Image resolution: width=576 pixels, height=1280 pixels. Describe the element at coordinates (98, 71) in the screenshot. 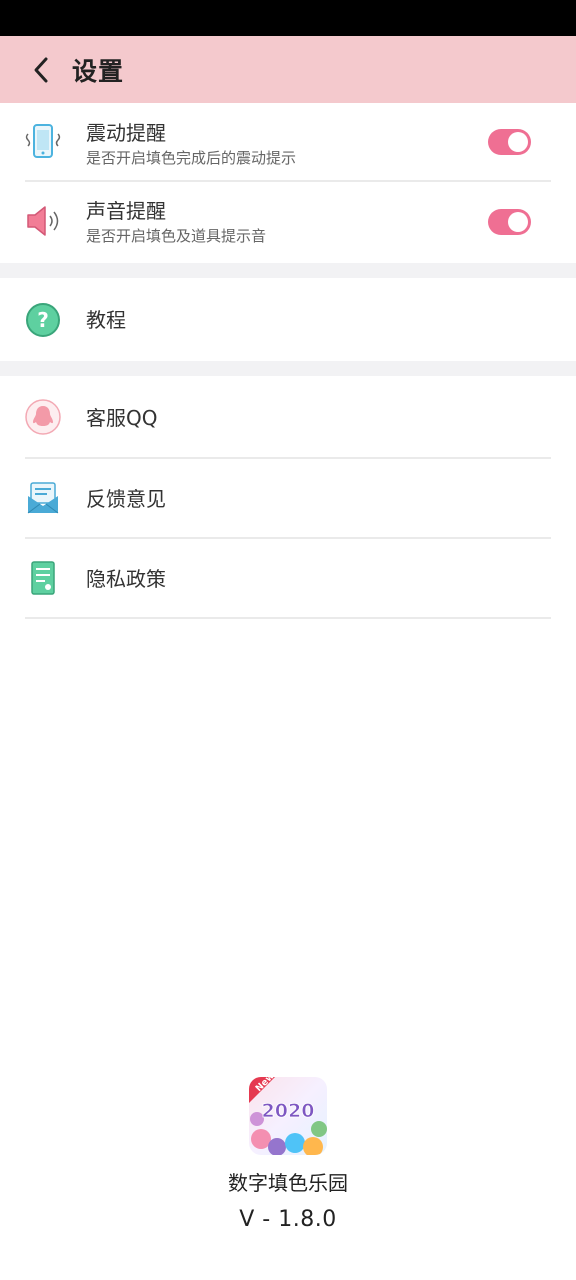

I see `page-title: 设置` at that location.